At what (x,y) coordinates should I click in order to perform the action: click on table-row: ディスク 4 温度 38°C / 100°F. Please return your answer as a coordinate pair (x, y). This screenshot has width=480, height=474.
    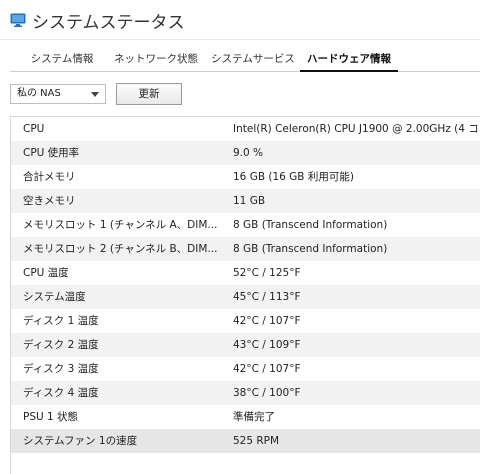
    Looking at the image, I should click on (245, 393).